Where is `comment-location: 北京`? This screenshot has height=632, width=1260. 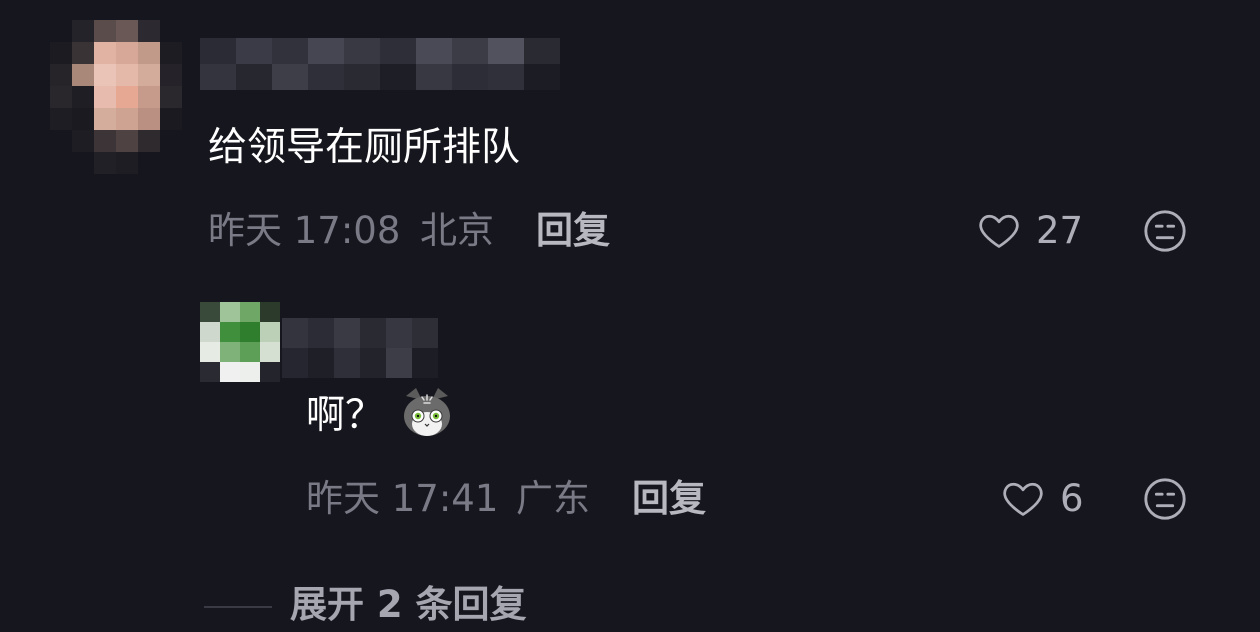 comment-location: 北京 is located at coordinates (457, 230).